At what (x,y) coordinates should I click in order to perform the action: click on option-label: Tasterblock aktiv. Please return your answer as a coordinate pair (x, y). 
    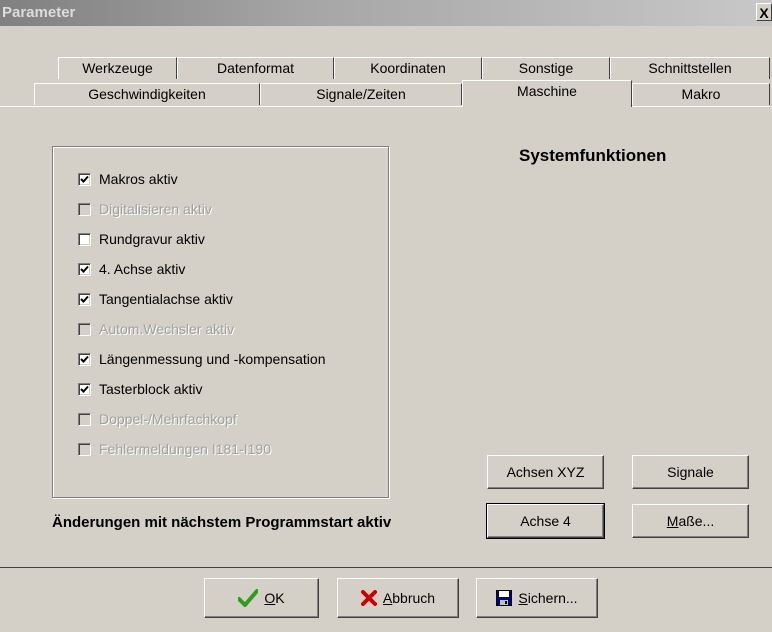
    Looking at the image, I should click on (151, 389).